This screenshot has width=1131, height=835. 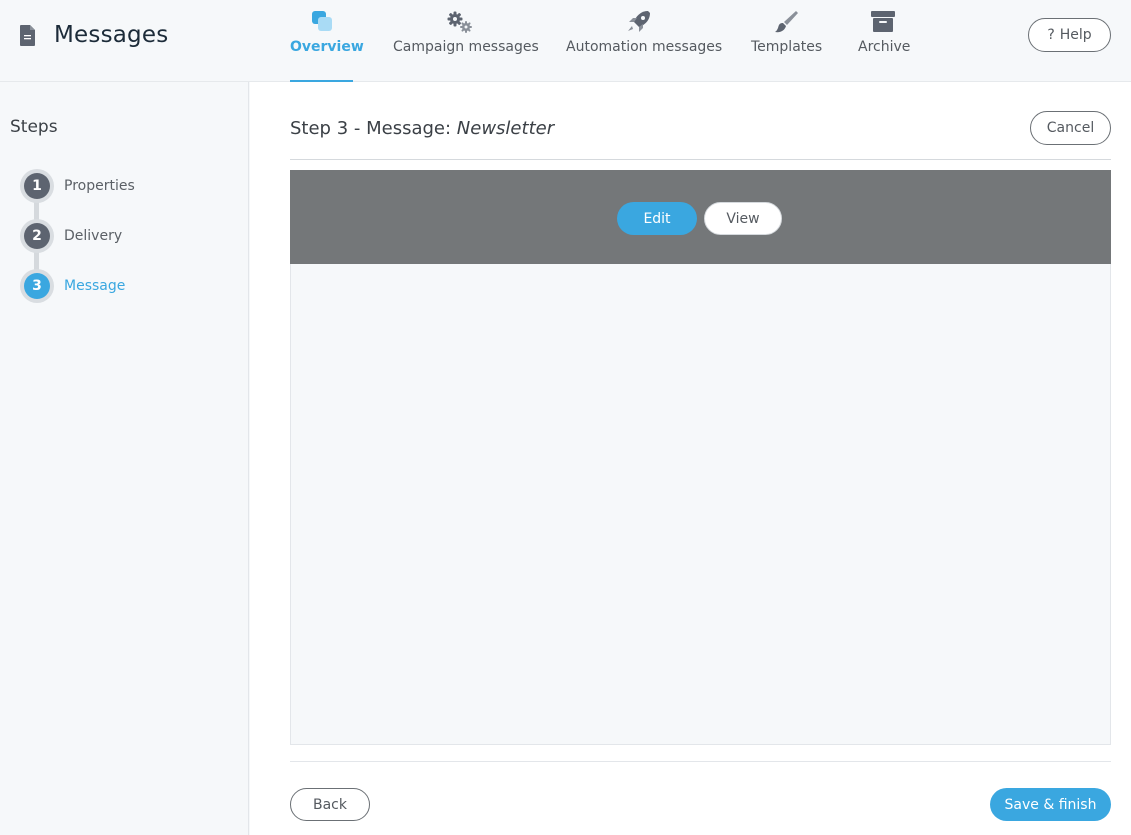 What do you see at coordinates (28, 35) in the screenshot?
I see `document-icon` at bounding box center [28, 35].